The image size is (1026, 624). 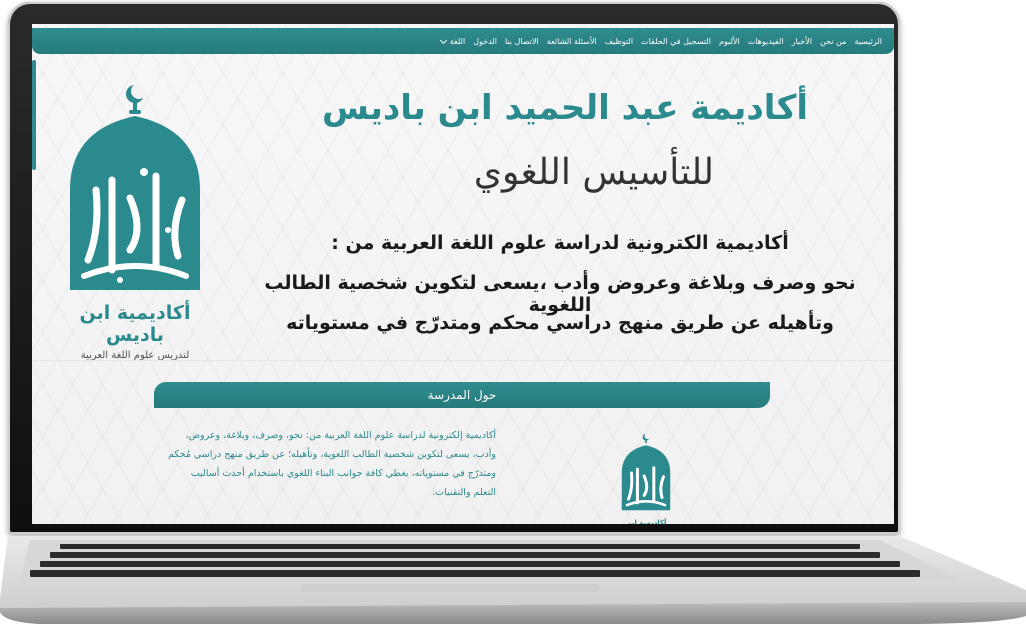 What do you see at coordinates (522, 41) in the screenshot?
I see `nav-contact: الاتصال بنا` at bounding box center [522, 41].